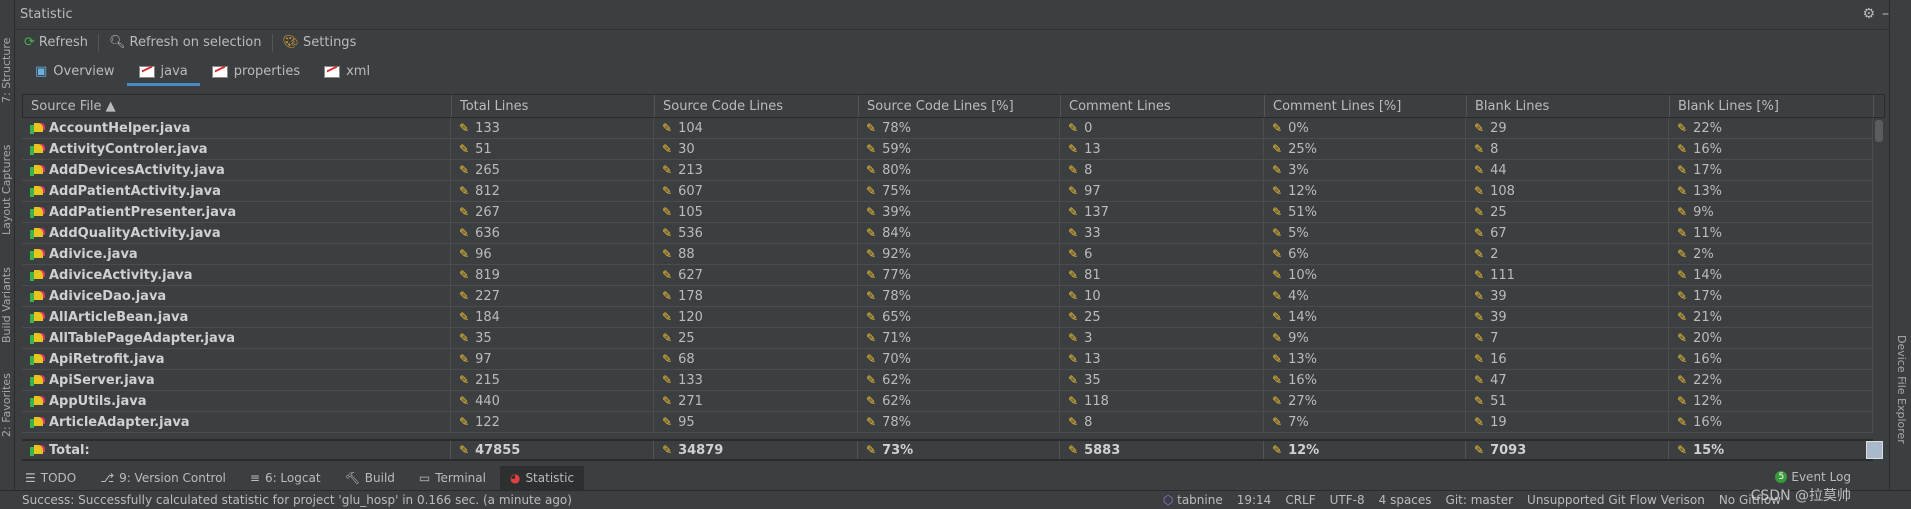 This screenshot has width=1911, height=509. Describe the element at coordinates (1163, 106) in the screenshot. I see `column-header: Comment Lines` at that location.